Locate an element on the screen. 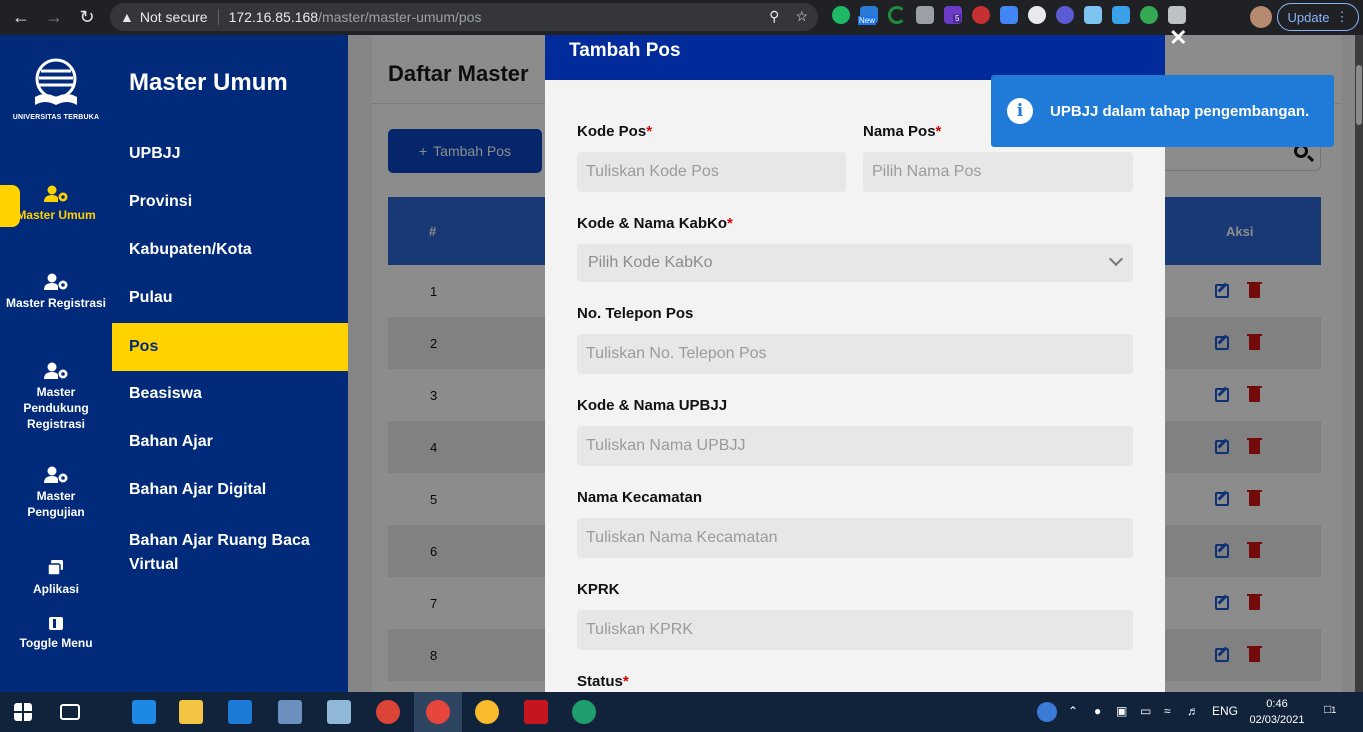 This screenshot has height=732, width=1363. windows-start-icon is located at coordinates (23, 712).